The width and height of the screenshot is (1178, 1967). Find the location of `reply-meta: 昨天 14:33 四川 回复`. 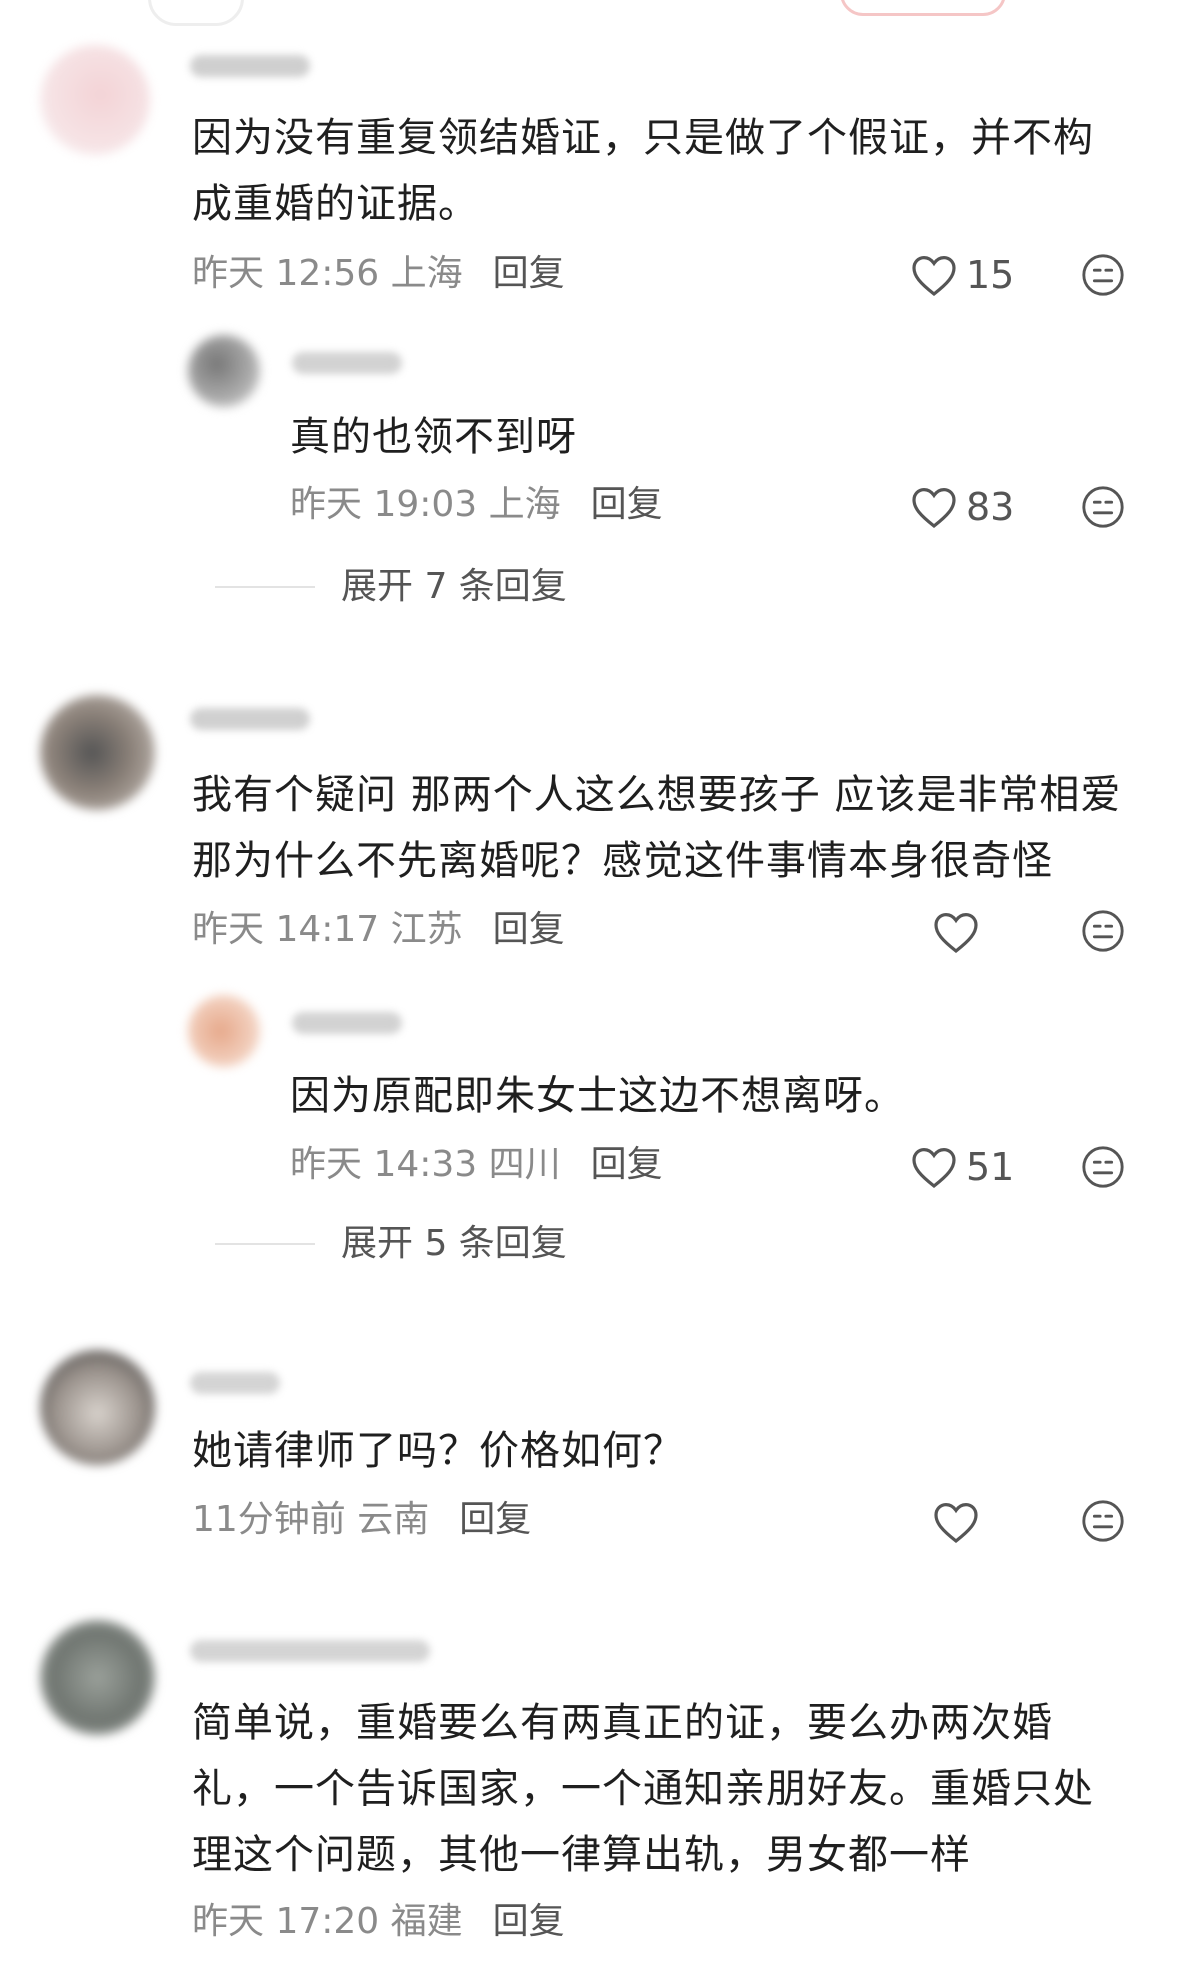

reply-meta: 昨天 14:33 四川 回复 is located at coordinates (476, 1164).